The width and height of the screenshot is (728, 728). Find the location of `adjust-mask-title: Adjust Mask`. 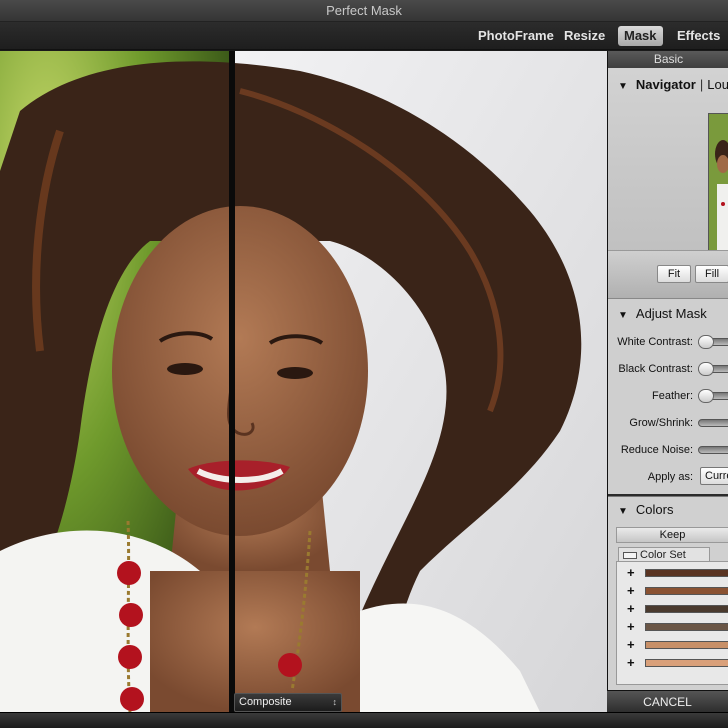

adjust-mask-title: Adjust Mask is located at coordinates (671, 313).